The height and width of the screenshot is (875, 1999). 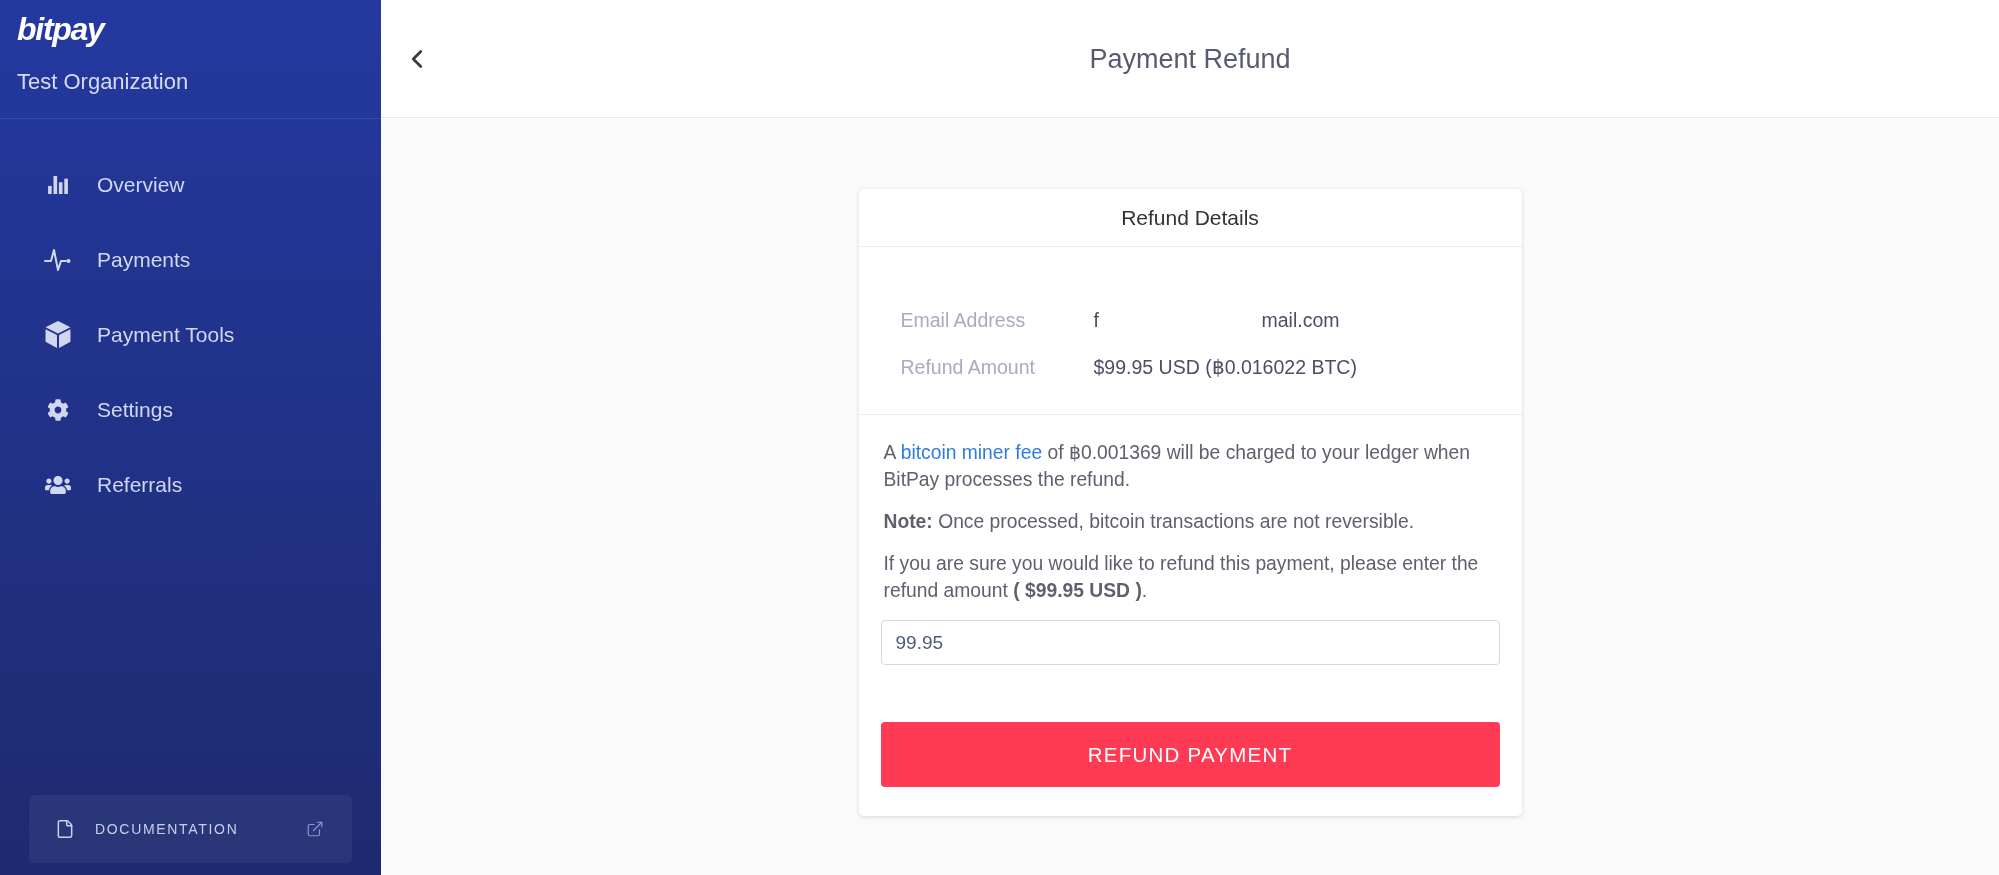 I want to click on page-title: Payment Refund, so click(x=1190, y=58).